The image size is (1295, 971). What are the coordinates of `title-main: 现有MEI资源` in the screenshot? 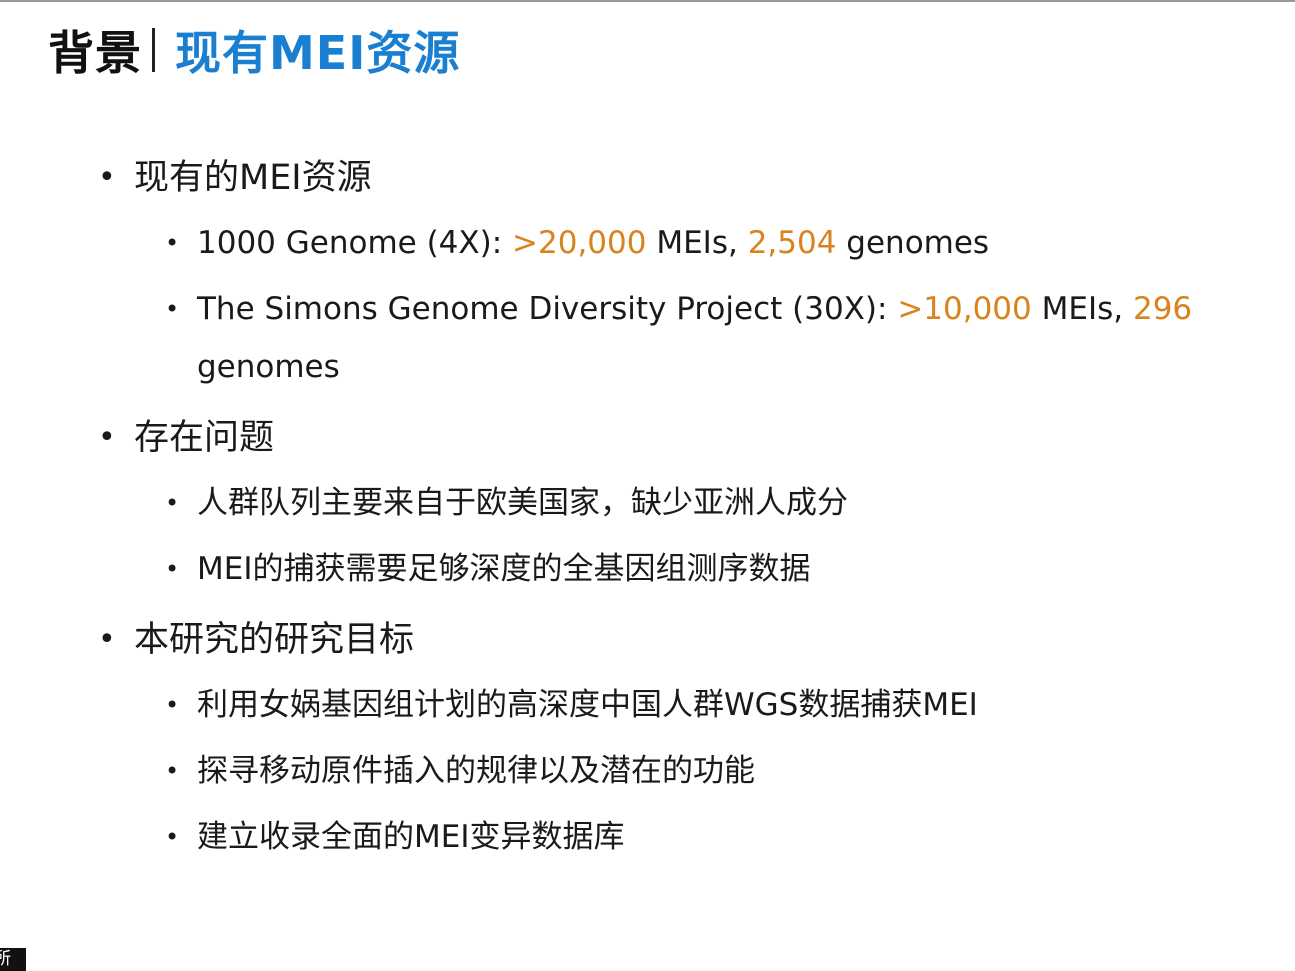 It's located at (318, 53).